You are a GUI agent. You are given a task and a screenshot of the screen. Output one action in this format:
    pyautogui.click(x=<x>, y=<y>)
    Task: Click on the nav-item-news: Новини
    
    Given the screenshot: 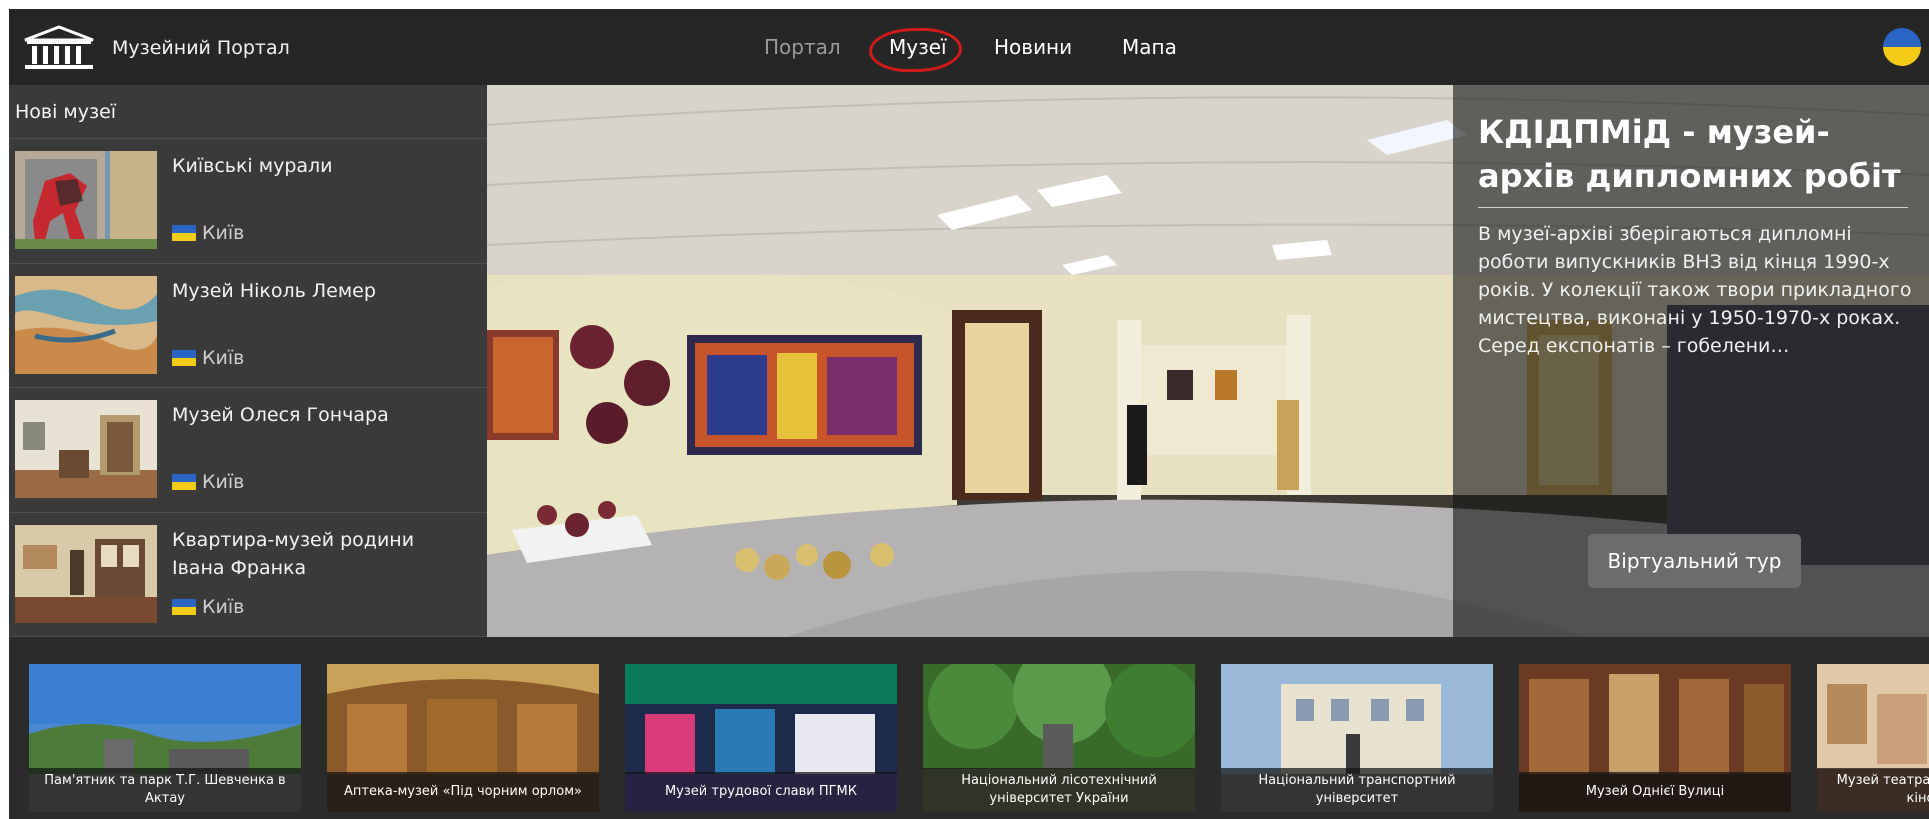 What is the action you would take?
    pyautogui.click(x=1033, y=47)
    